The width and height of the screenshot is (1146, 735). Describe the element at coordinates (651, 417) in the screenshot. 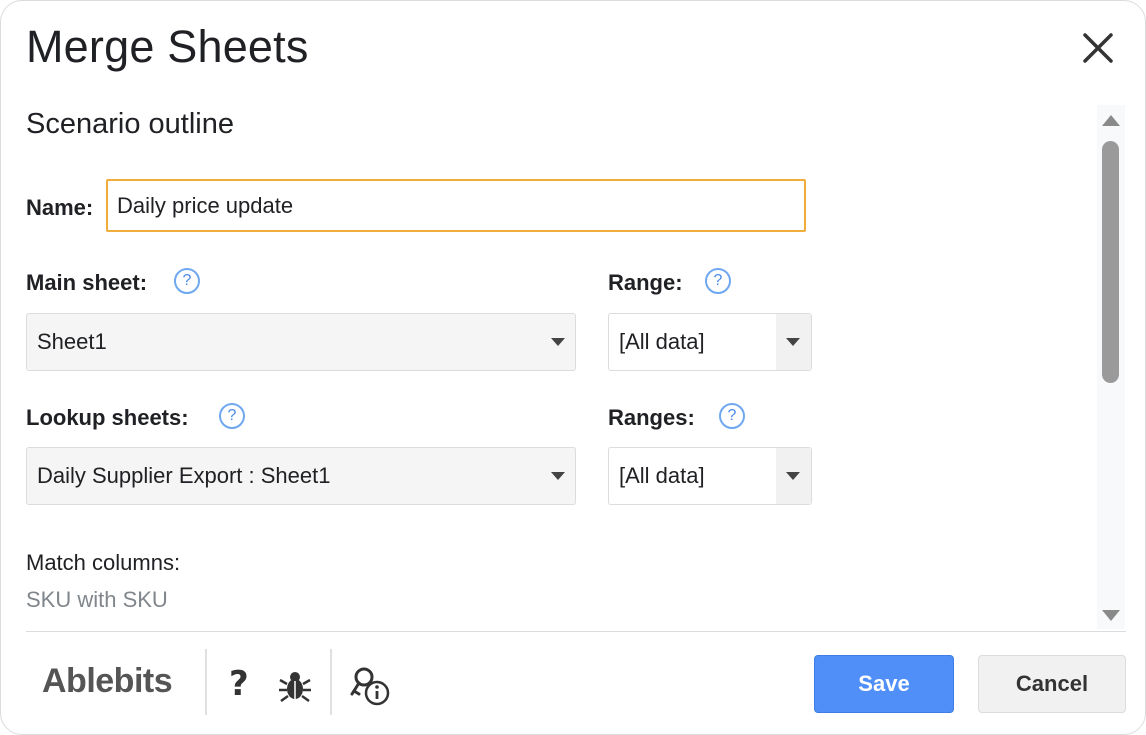

I see `ranges-label: Ranges:` at that location.